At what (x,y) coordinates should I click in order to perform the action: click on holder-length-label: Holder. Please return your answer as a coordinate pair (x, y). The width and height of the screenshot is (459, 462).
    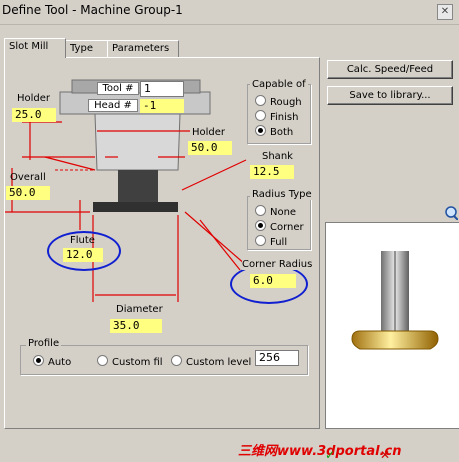
    Looking at the image, I should click on (209, 132).